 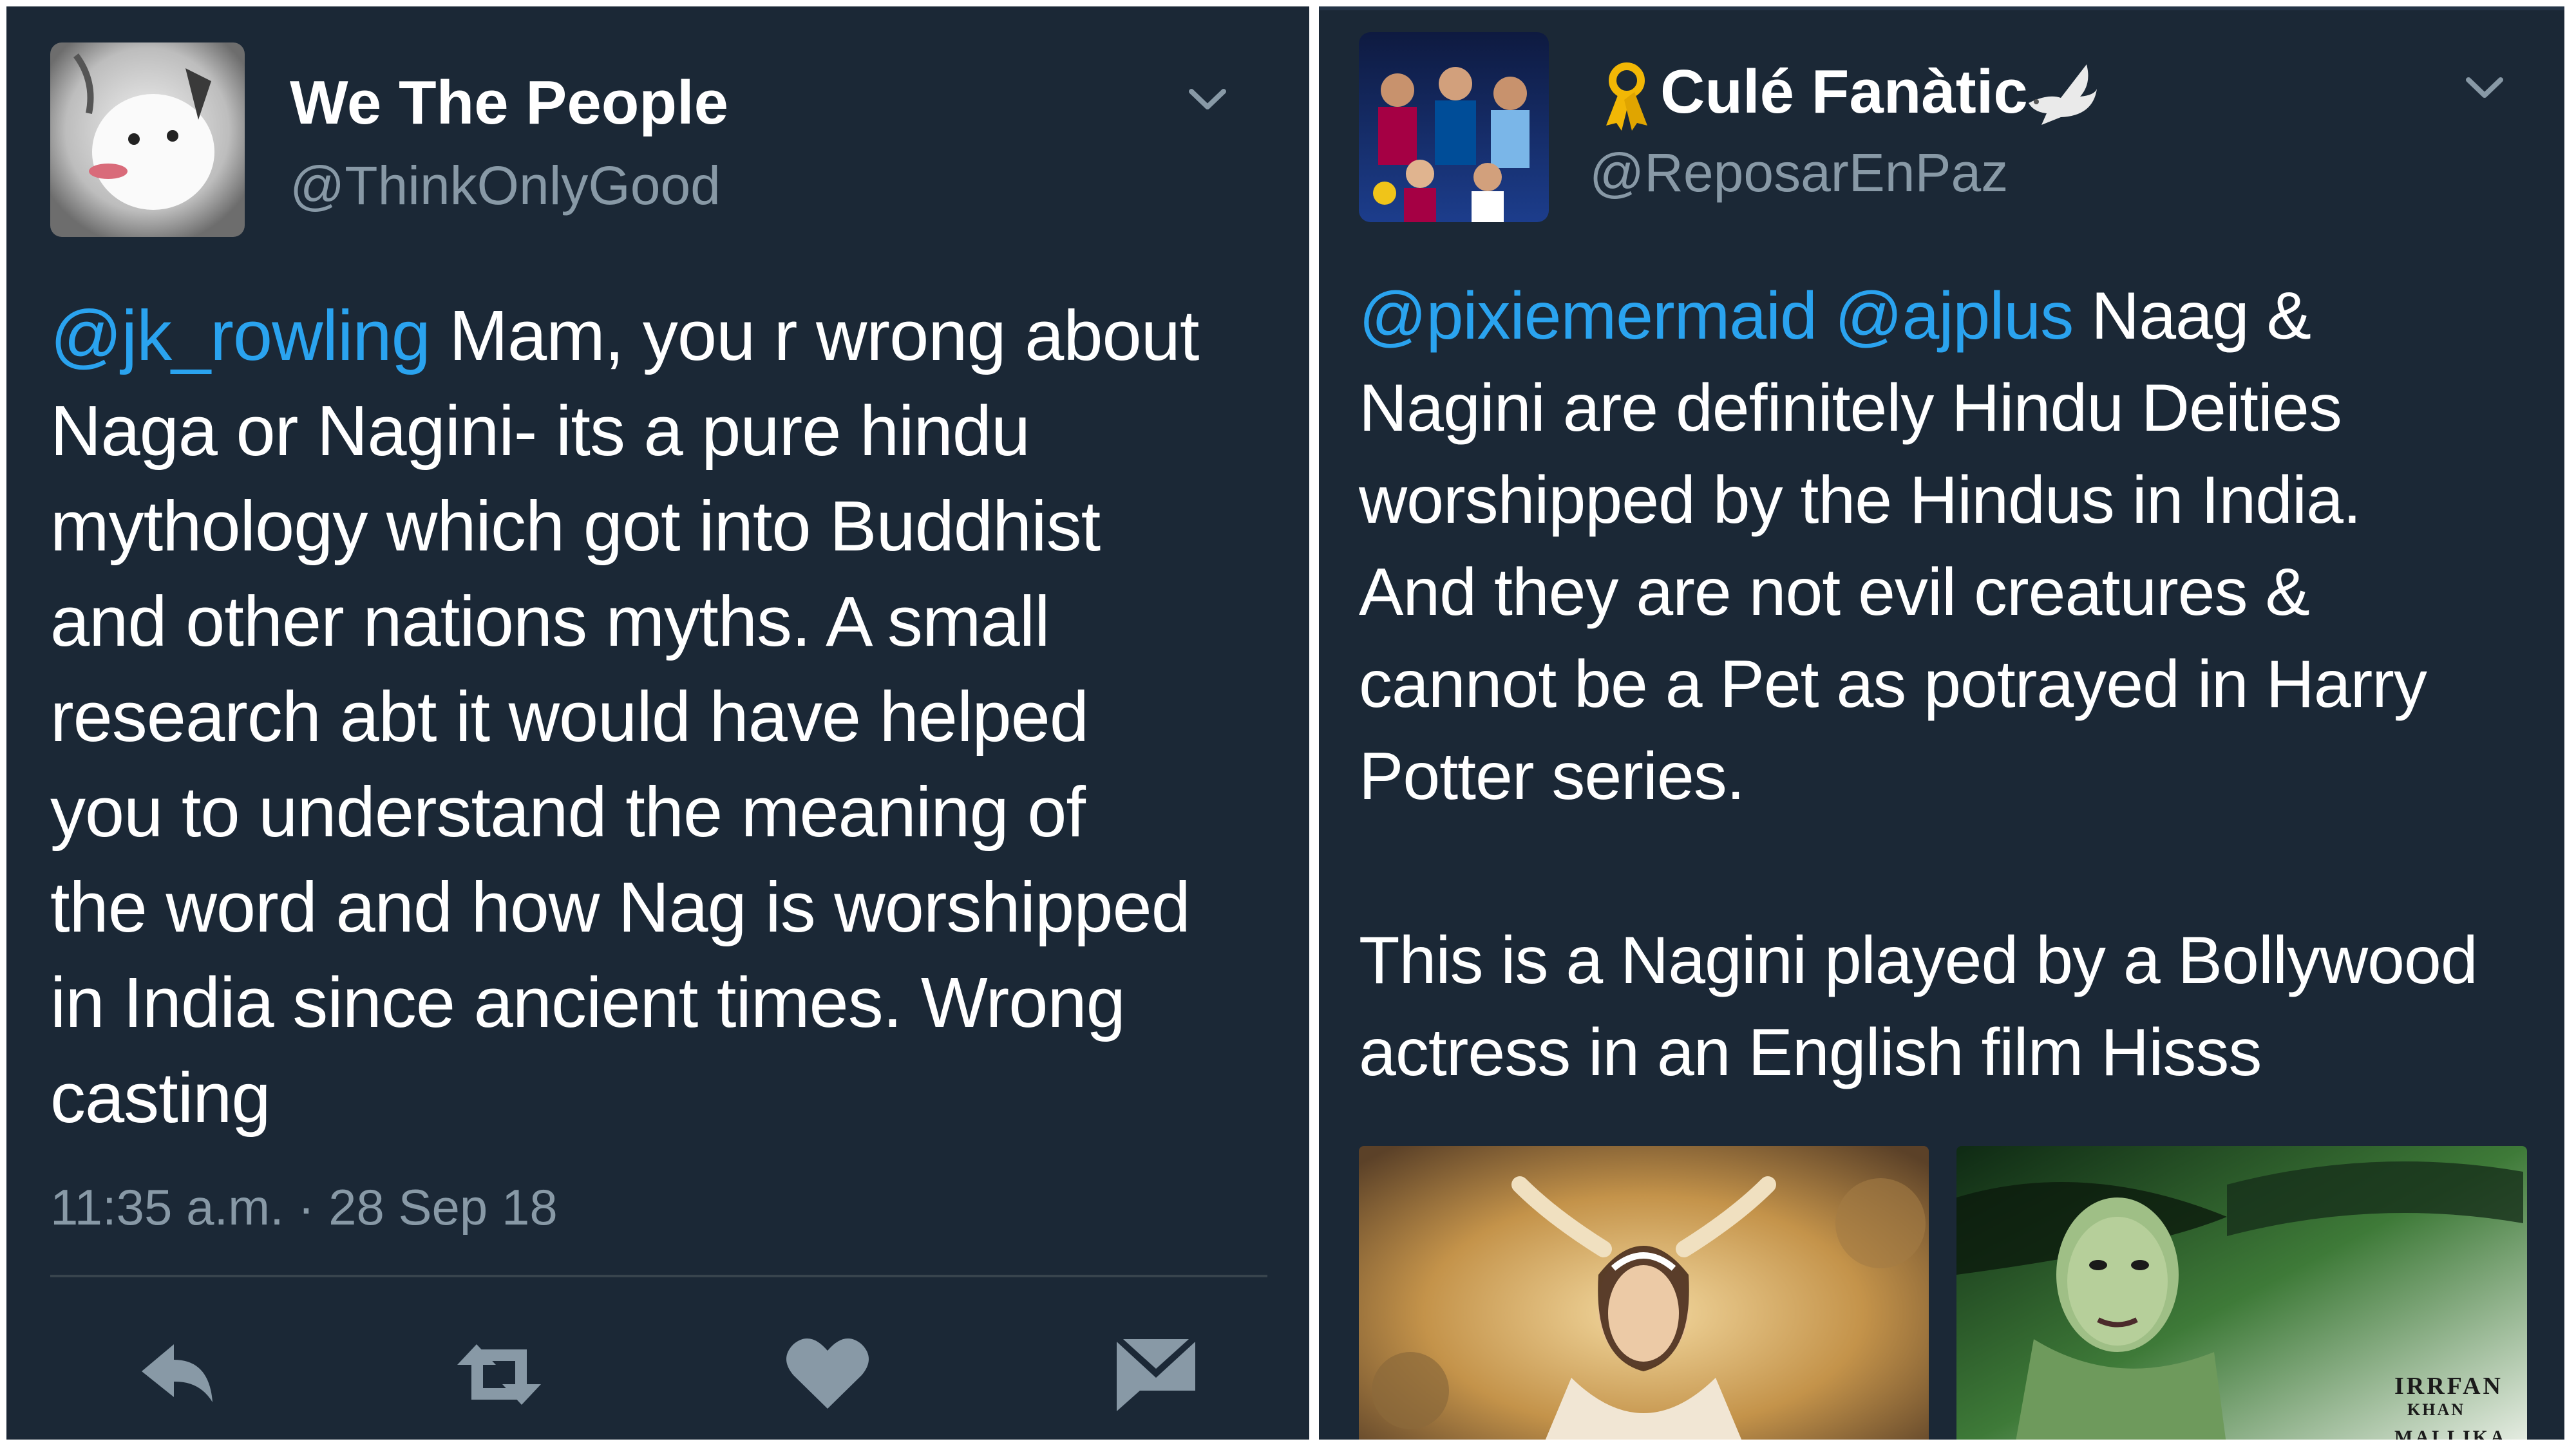 What do you see at coordinates (304, 1207) in the screenshot?
I see `timestamp: 11:35 a.m. · 28 Sep 18` at bounding box center [304, 1207].